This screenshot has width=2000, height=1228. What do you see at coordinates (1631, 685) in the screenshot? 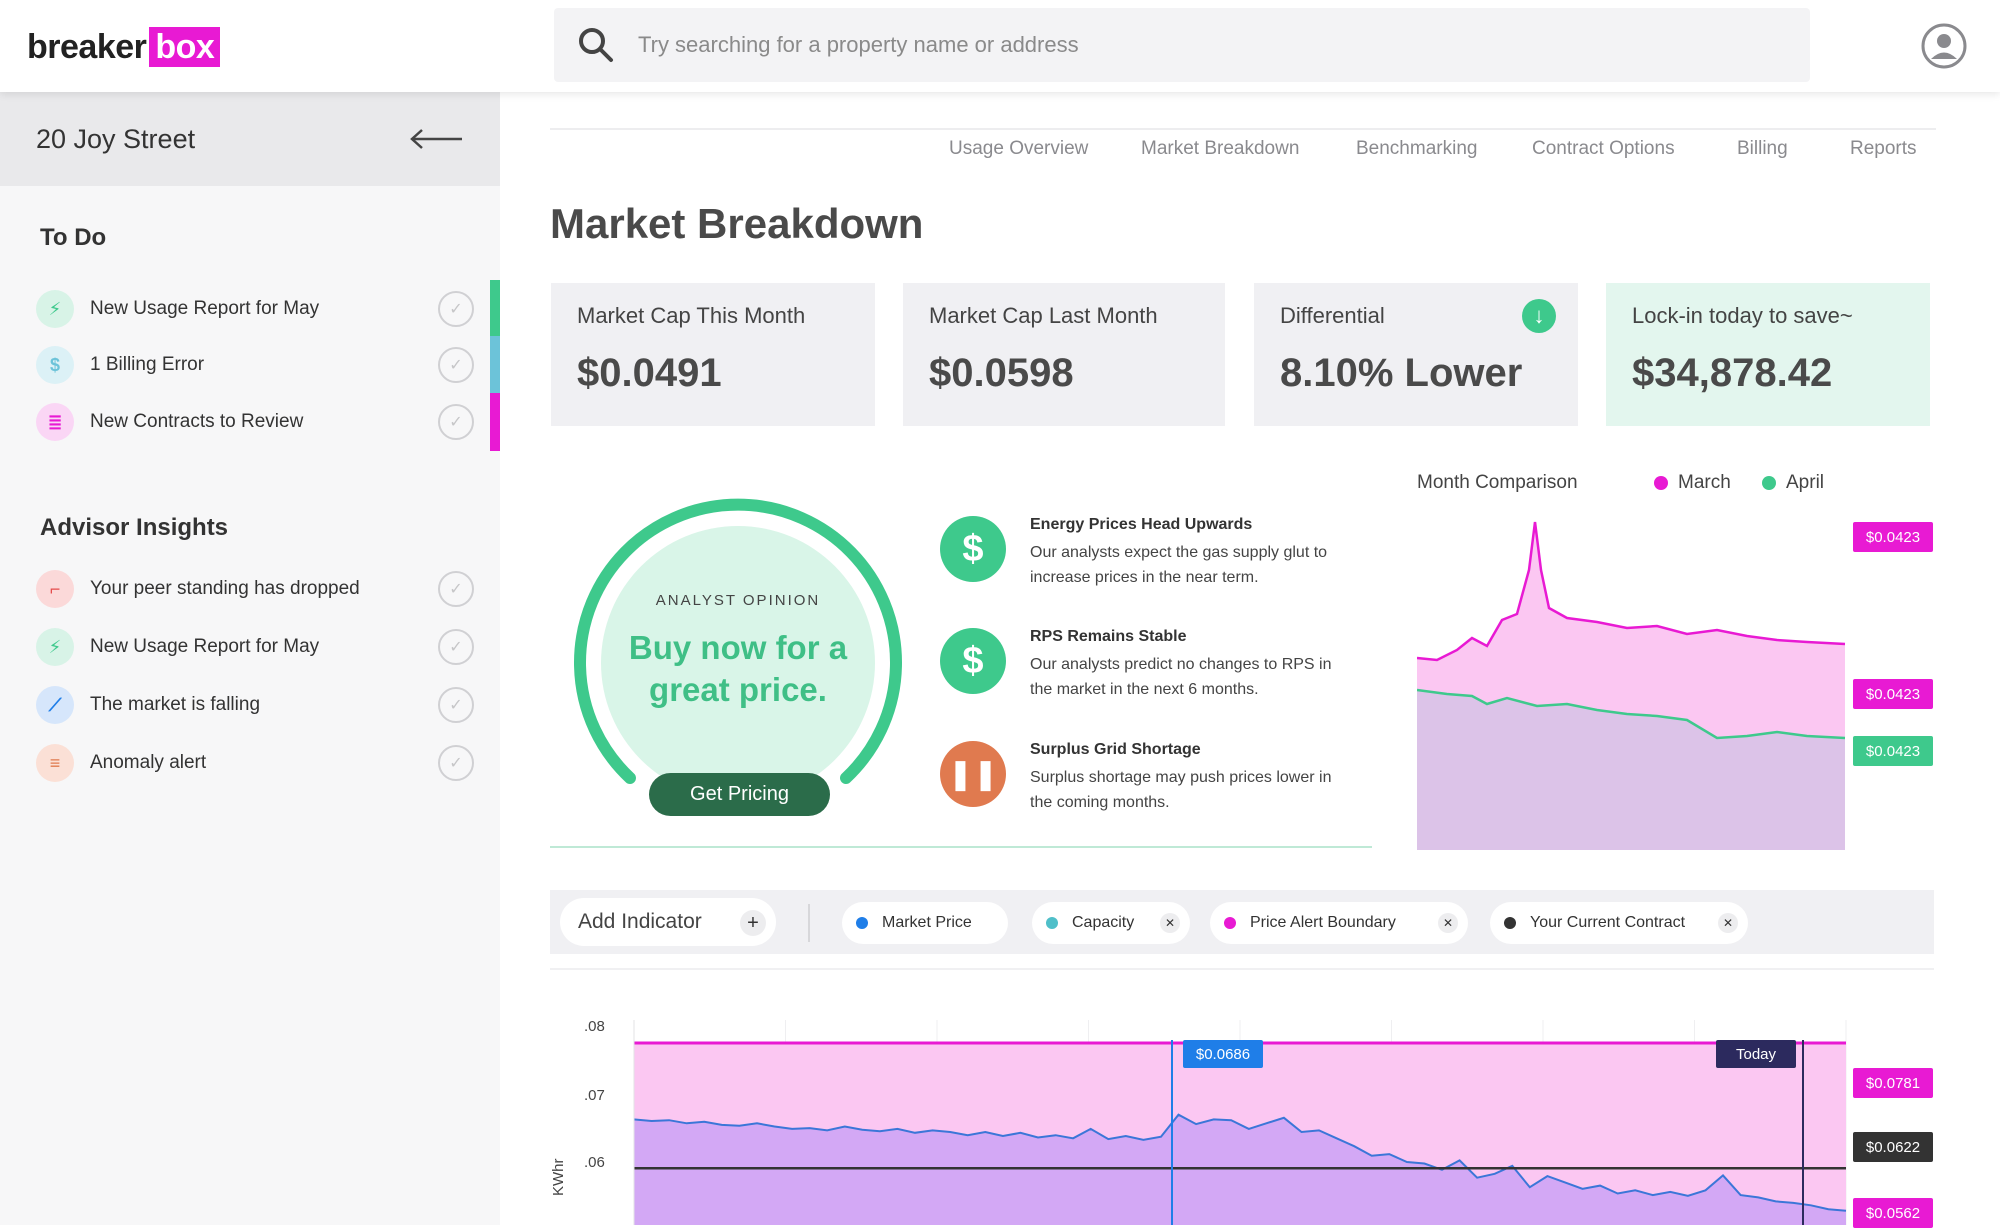
I see `month-comparison-chart` at bounding box center [1631, 685].